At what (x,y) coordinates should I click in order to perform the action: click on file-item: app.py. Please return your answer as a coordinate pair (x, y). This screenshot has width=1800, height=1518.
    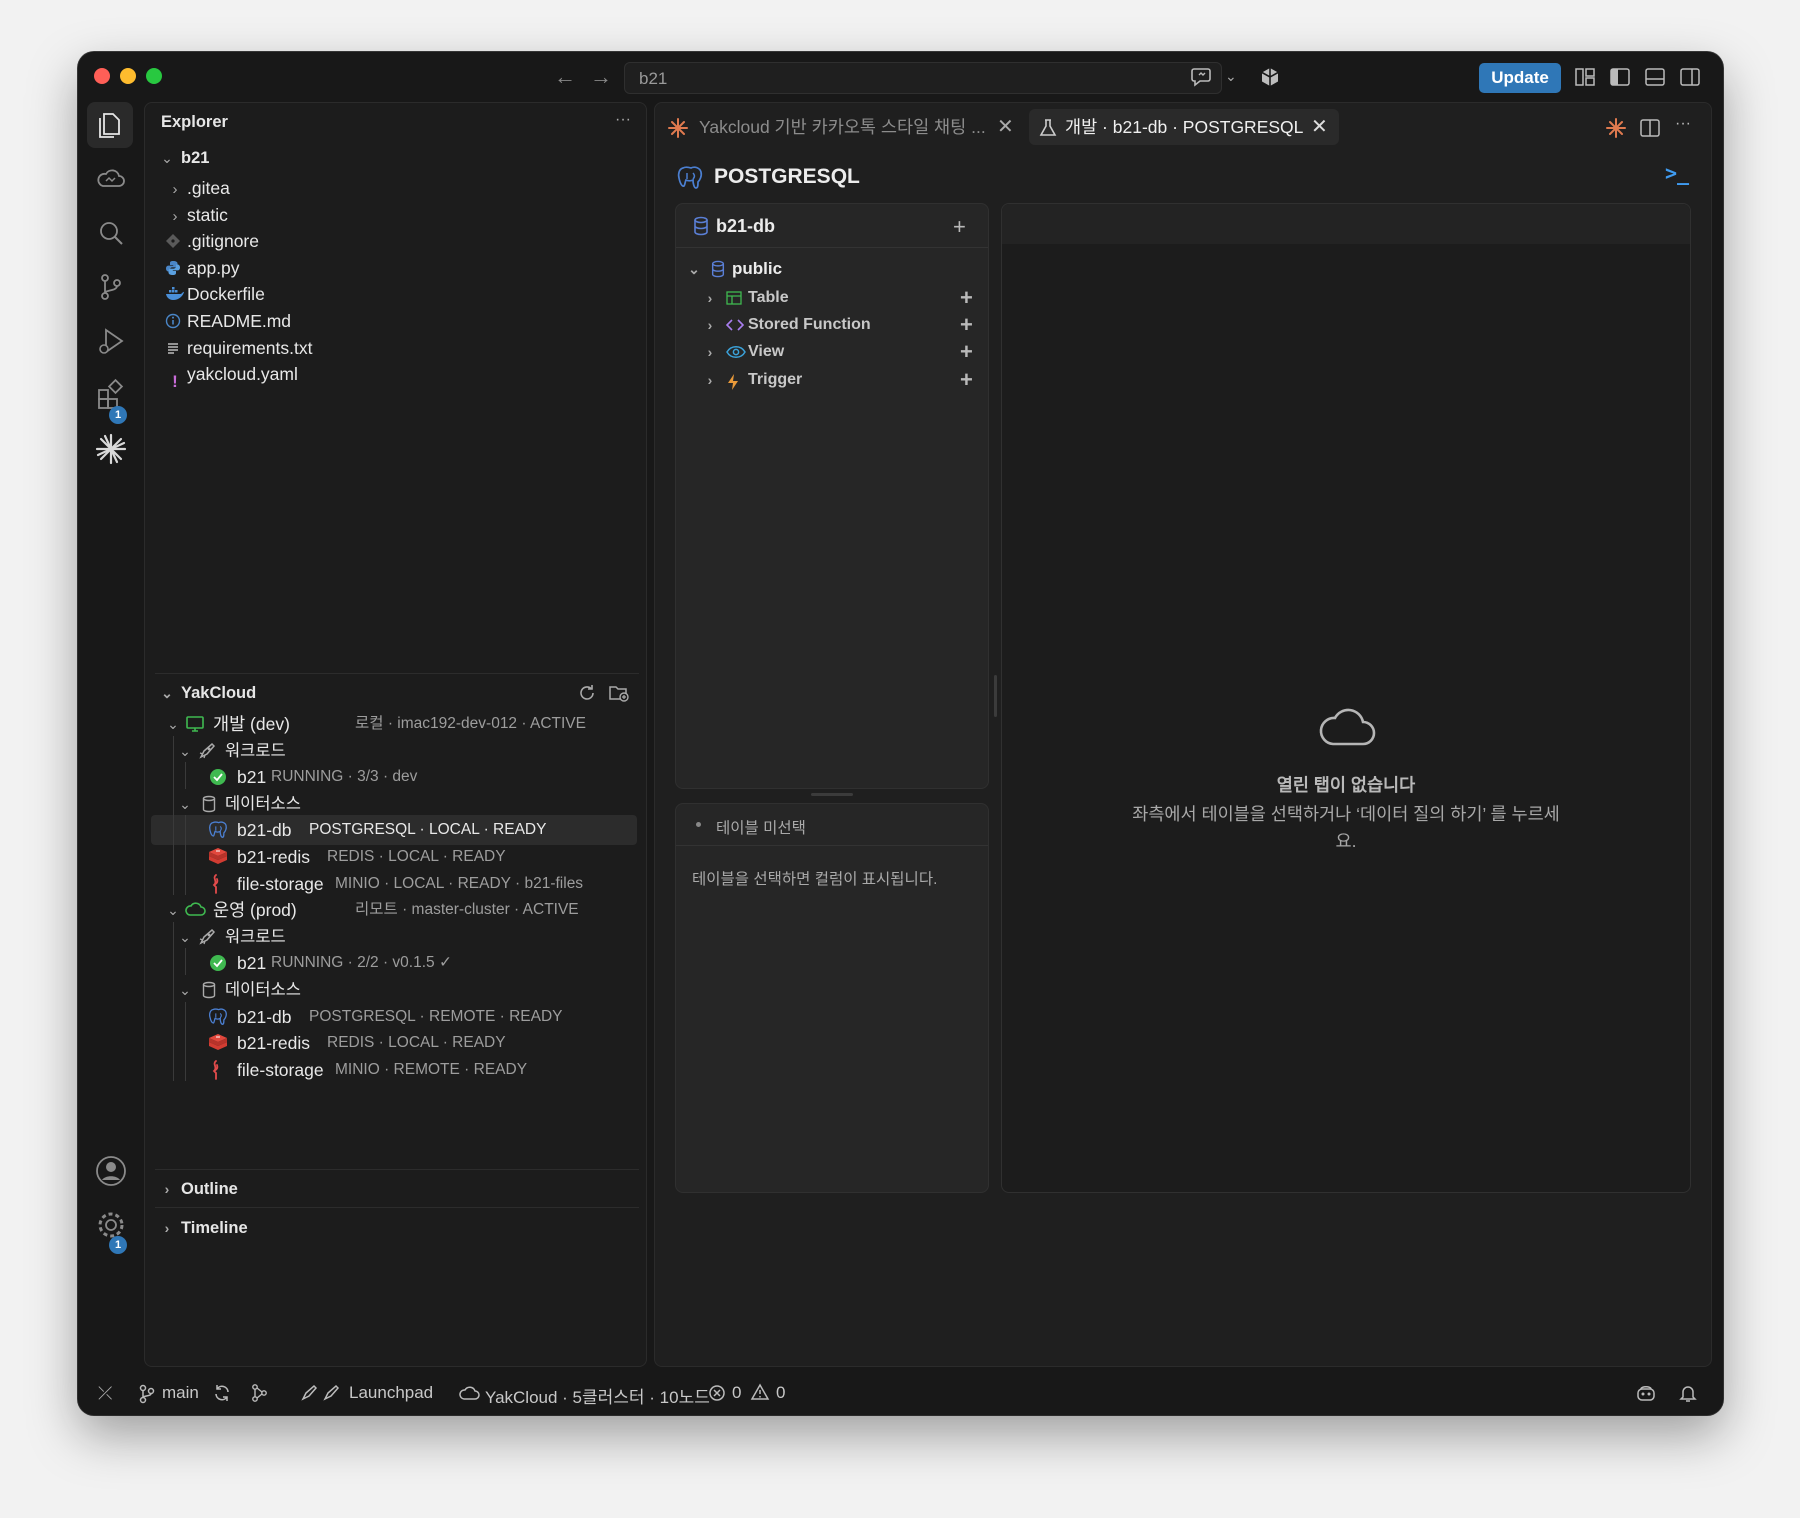
    Looking at the image, I should click on (395, 268).